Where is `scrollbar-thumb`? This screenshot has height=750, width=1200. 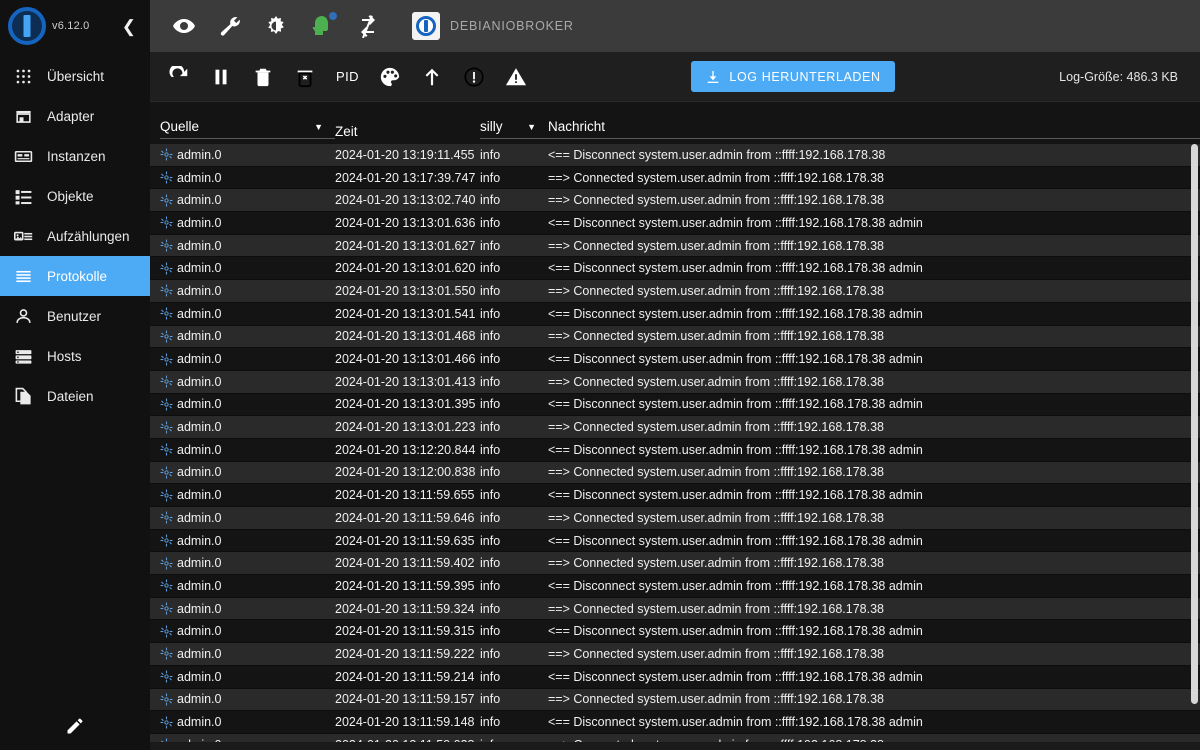
scrollbar-thumb is located at coordinates (1194, 424).